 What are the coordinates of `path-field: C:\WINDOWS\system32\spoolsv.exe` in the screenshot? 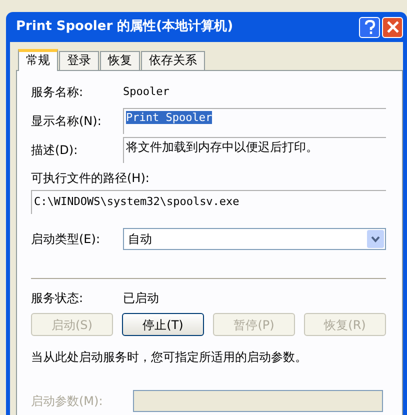 It's located at (208, 202).